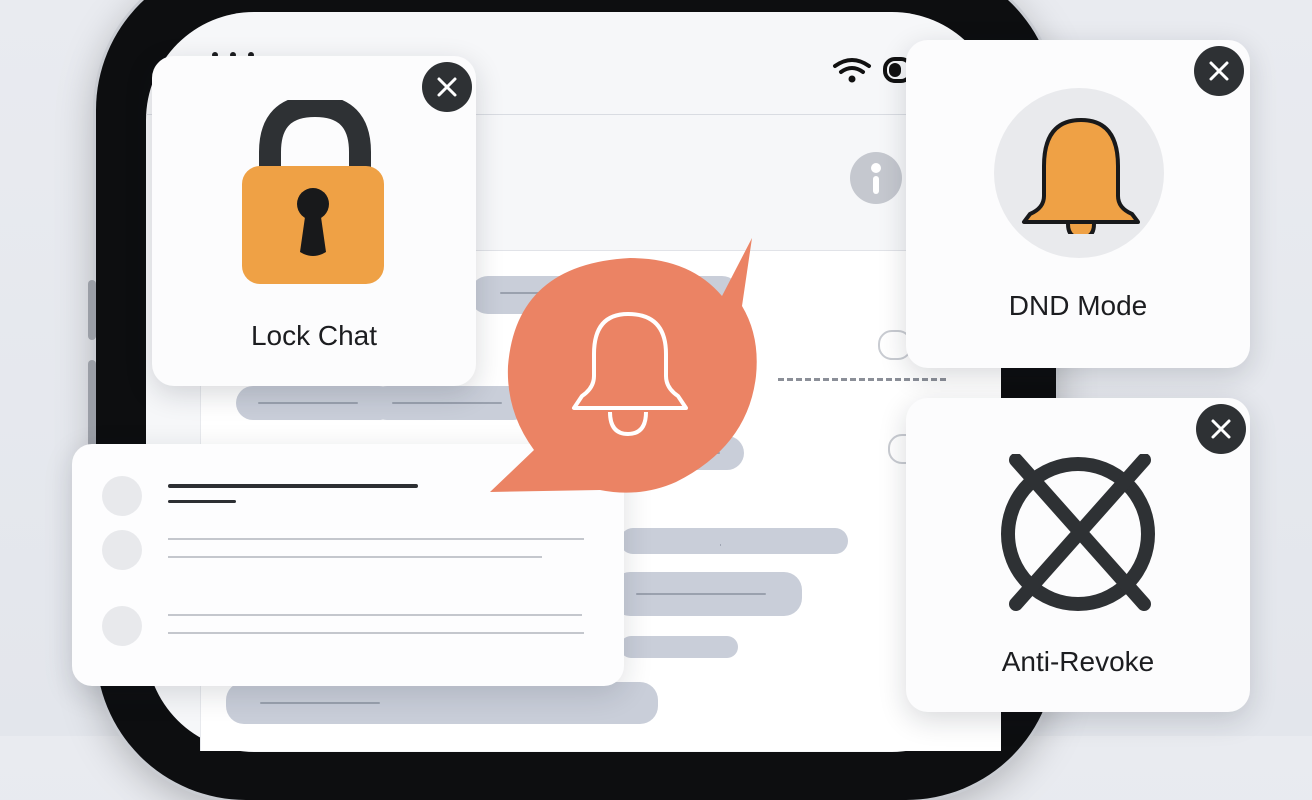 This screenshot has width=1312, height=800. What do you see at coordinates (876, 178) in the screenshot?
I see `contact-avatar` at bounding box center [876, 178].